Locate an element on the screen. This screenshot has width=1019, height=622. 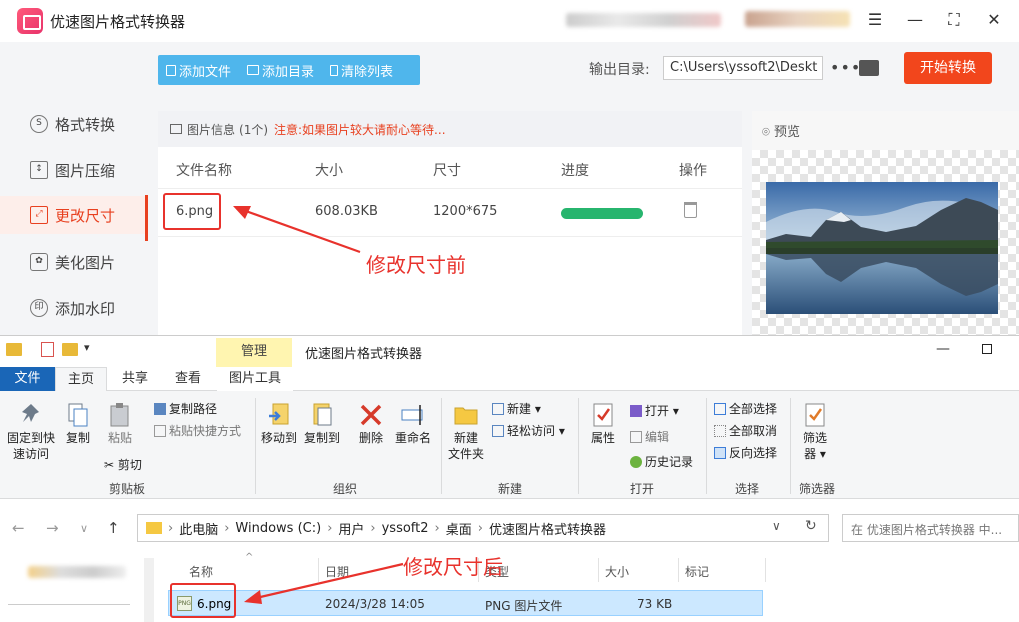
new-folder-button: 新建 文件夹 is located at coordinates (466, 432).